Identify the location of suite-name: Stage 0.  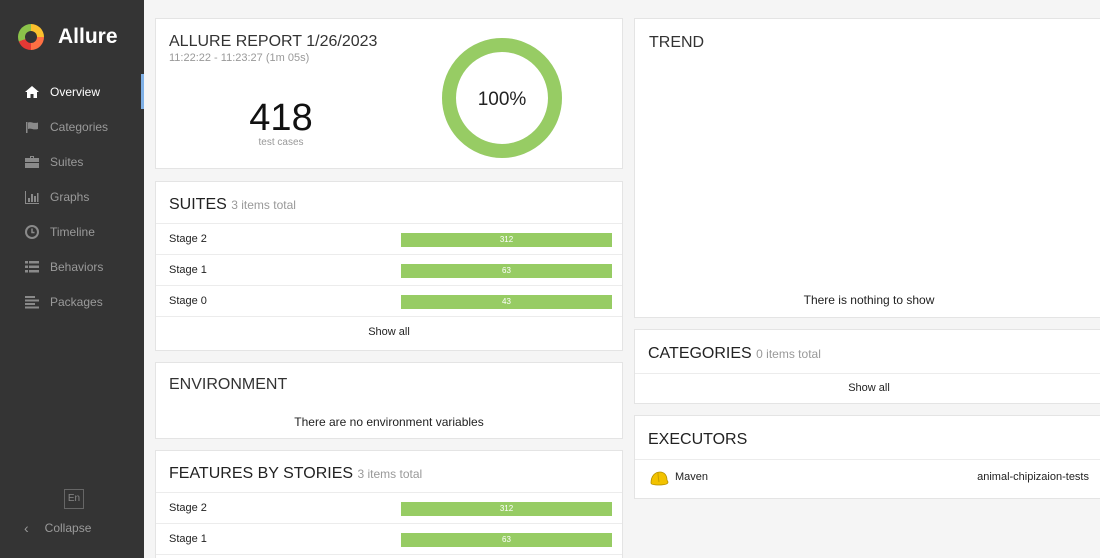
(188, 301).